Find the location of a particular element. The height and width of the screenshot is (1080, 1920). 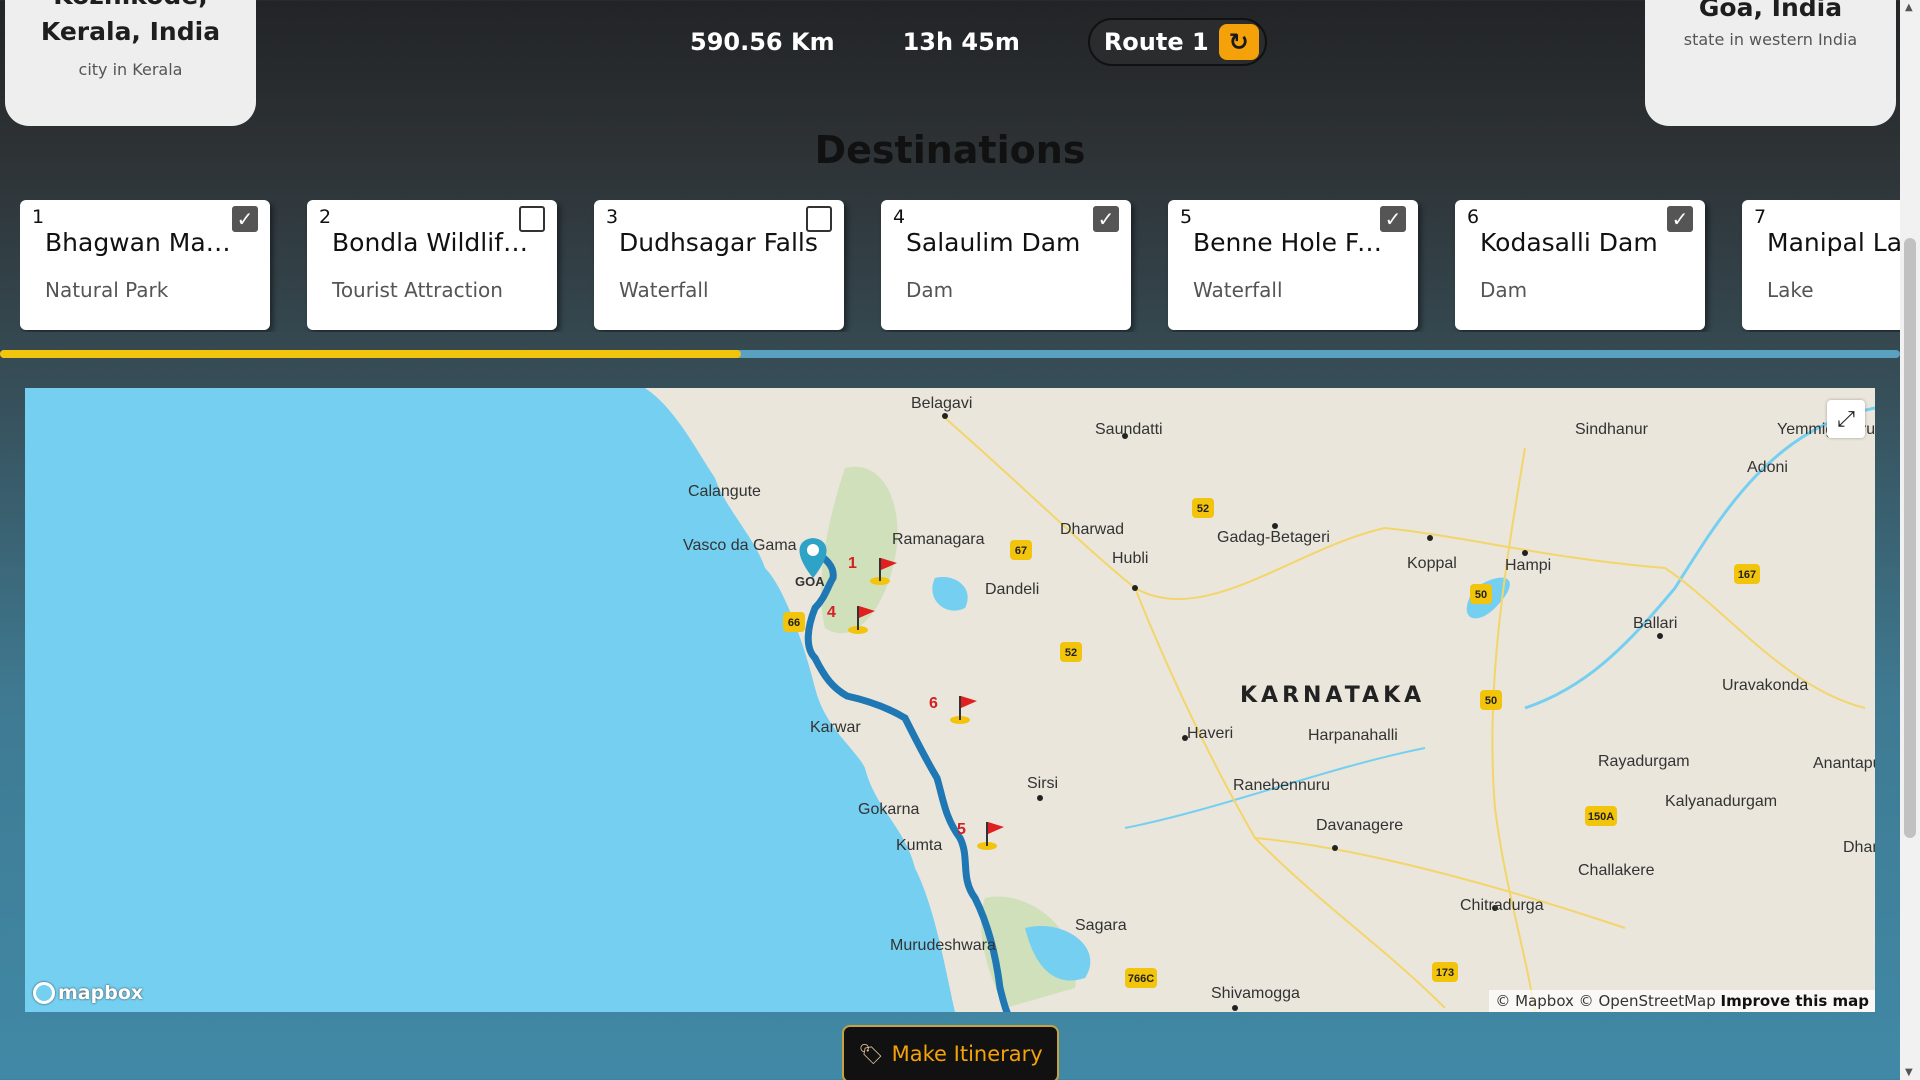

destination-name: Bondla Wildlife Sanctuary is located at coordinates (432, 242).